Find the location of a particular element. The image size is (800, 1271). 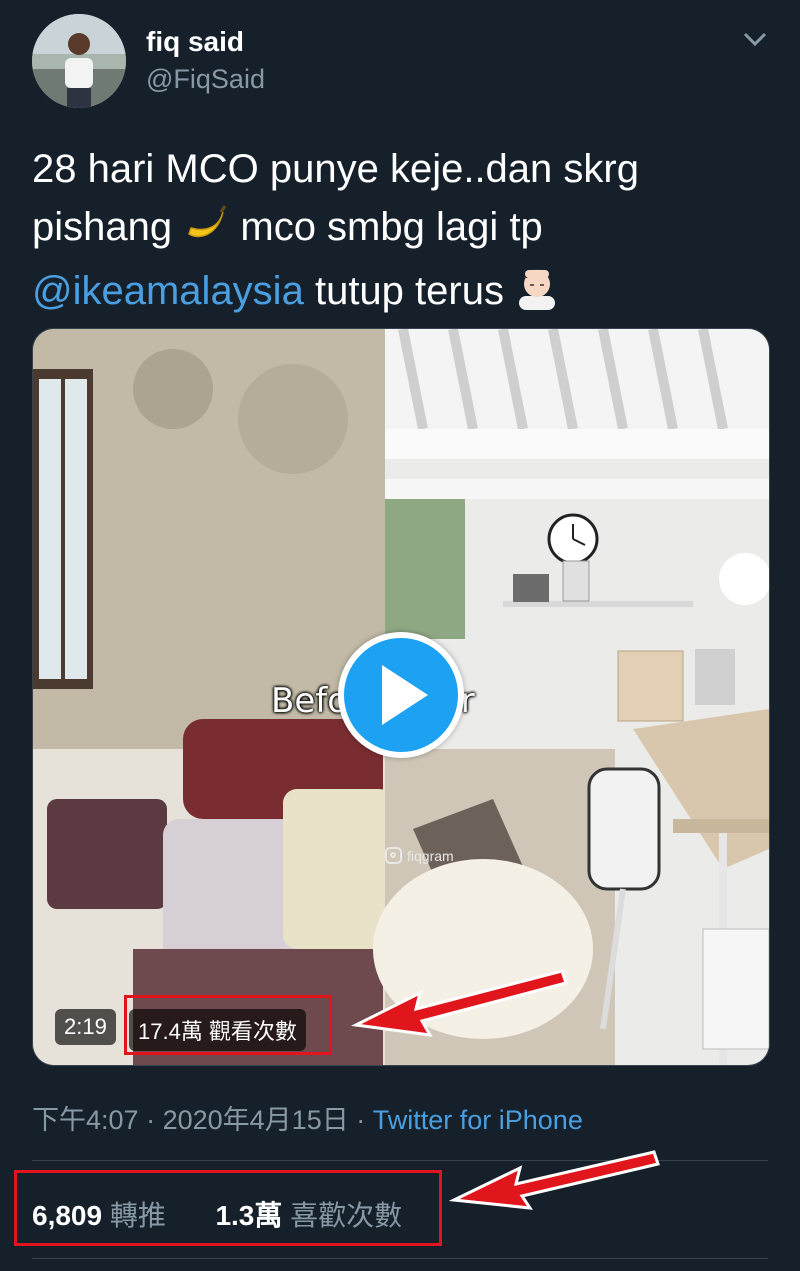

red-arrow is located at coordinates (459, 1003).